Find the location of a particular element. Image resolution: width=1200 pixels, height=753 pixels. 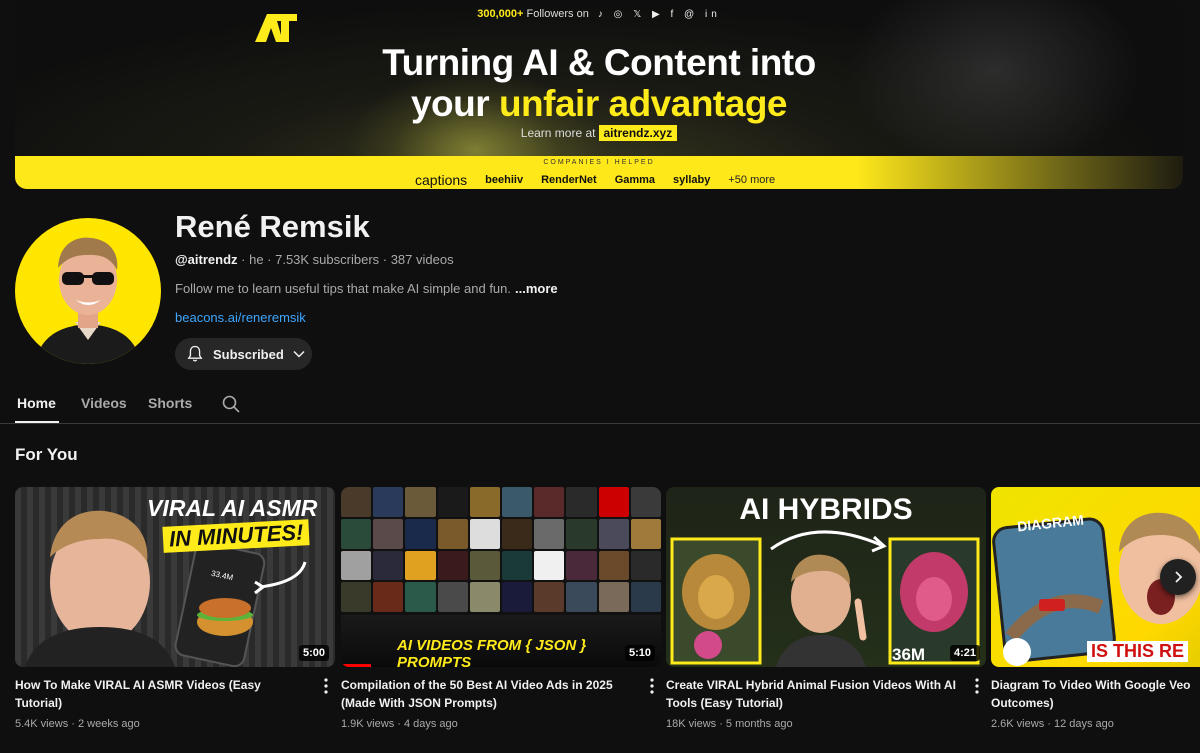

video-thumbnail: AI HYBRIDS 36M 4:21 is located at coordinates (826, 577).